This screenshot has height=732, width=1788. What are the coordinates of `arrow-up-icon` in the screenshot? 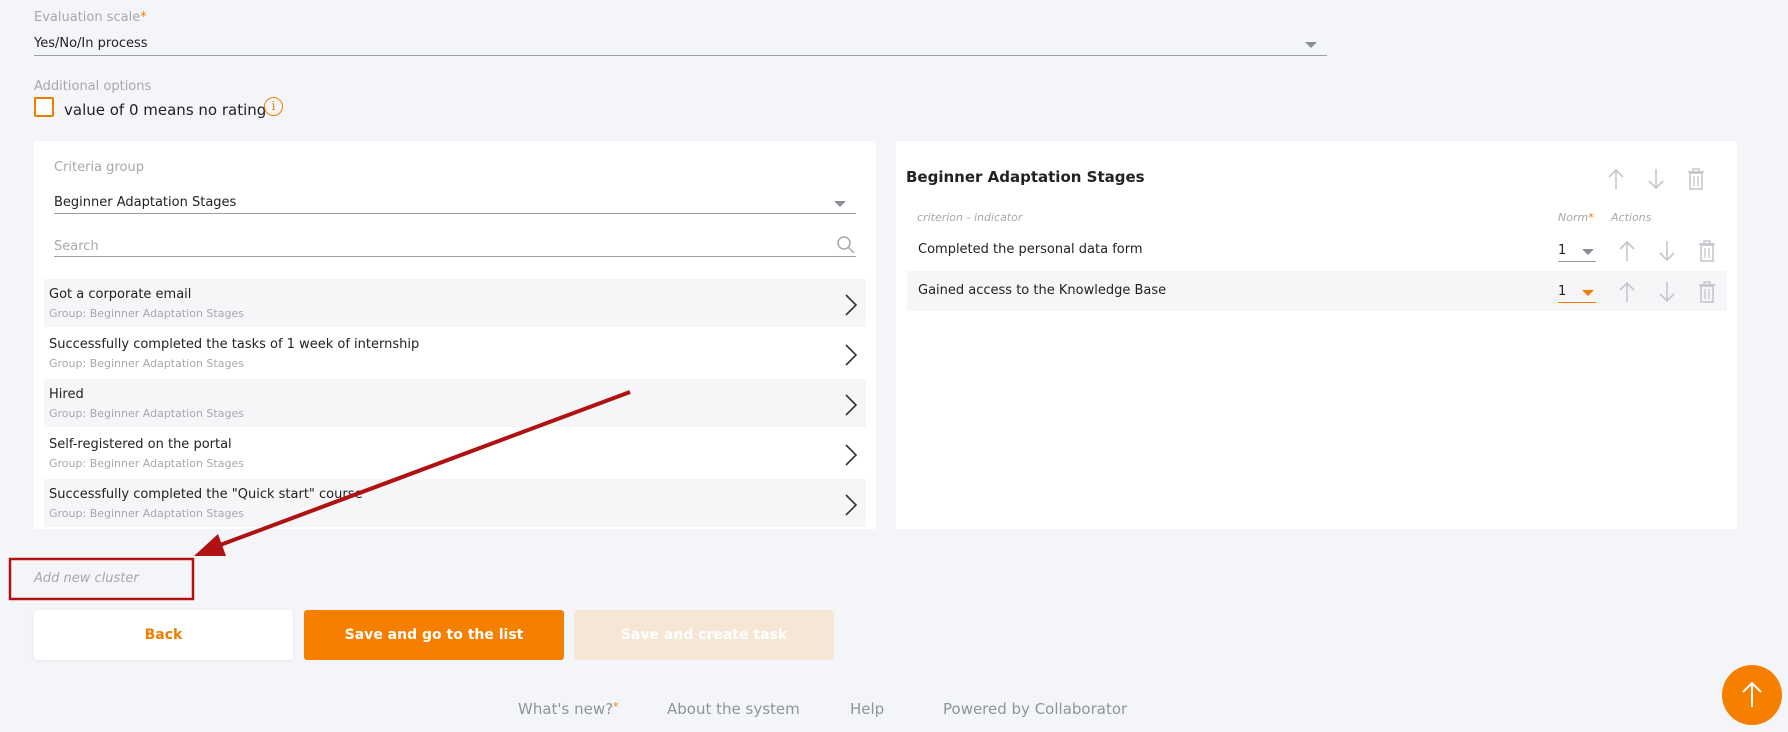 It's located at (1752, 694).